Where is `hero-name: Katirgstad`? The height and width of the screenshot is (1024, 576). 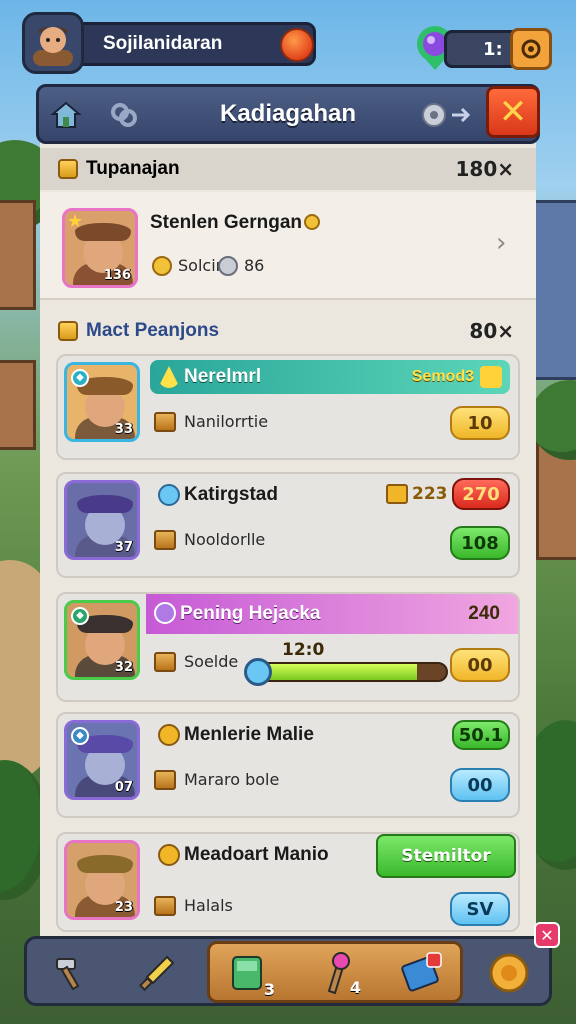 hero-name: Katirgstad is located at coordinates (231, 494).